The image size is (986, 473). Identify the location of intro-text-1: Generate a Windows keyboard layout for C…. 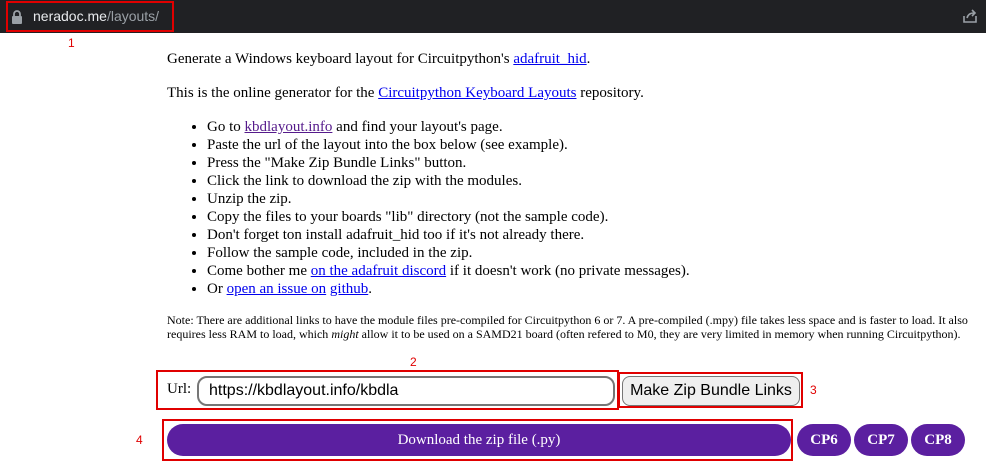
(340, 59).